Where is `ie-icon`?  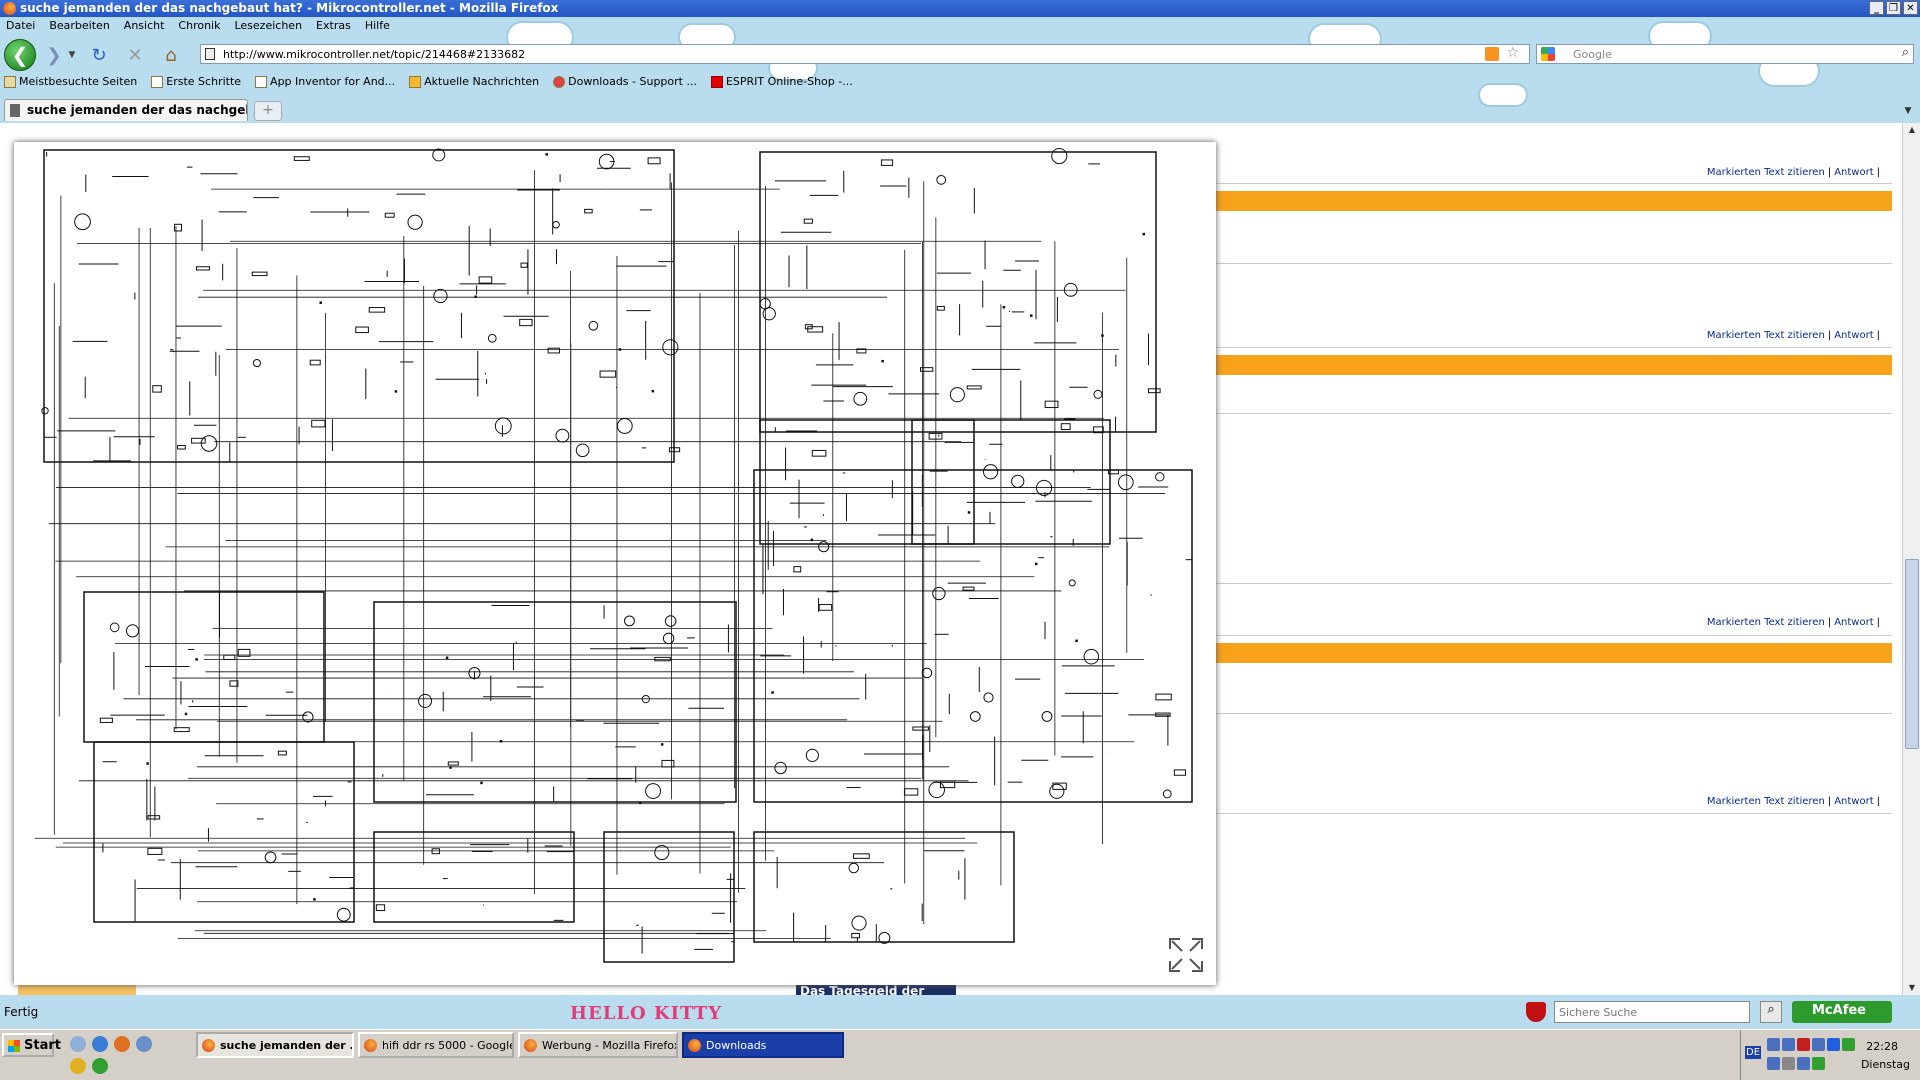
ie-icon is located at coordinates (100, 1044).